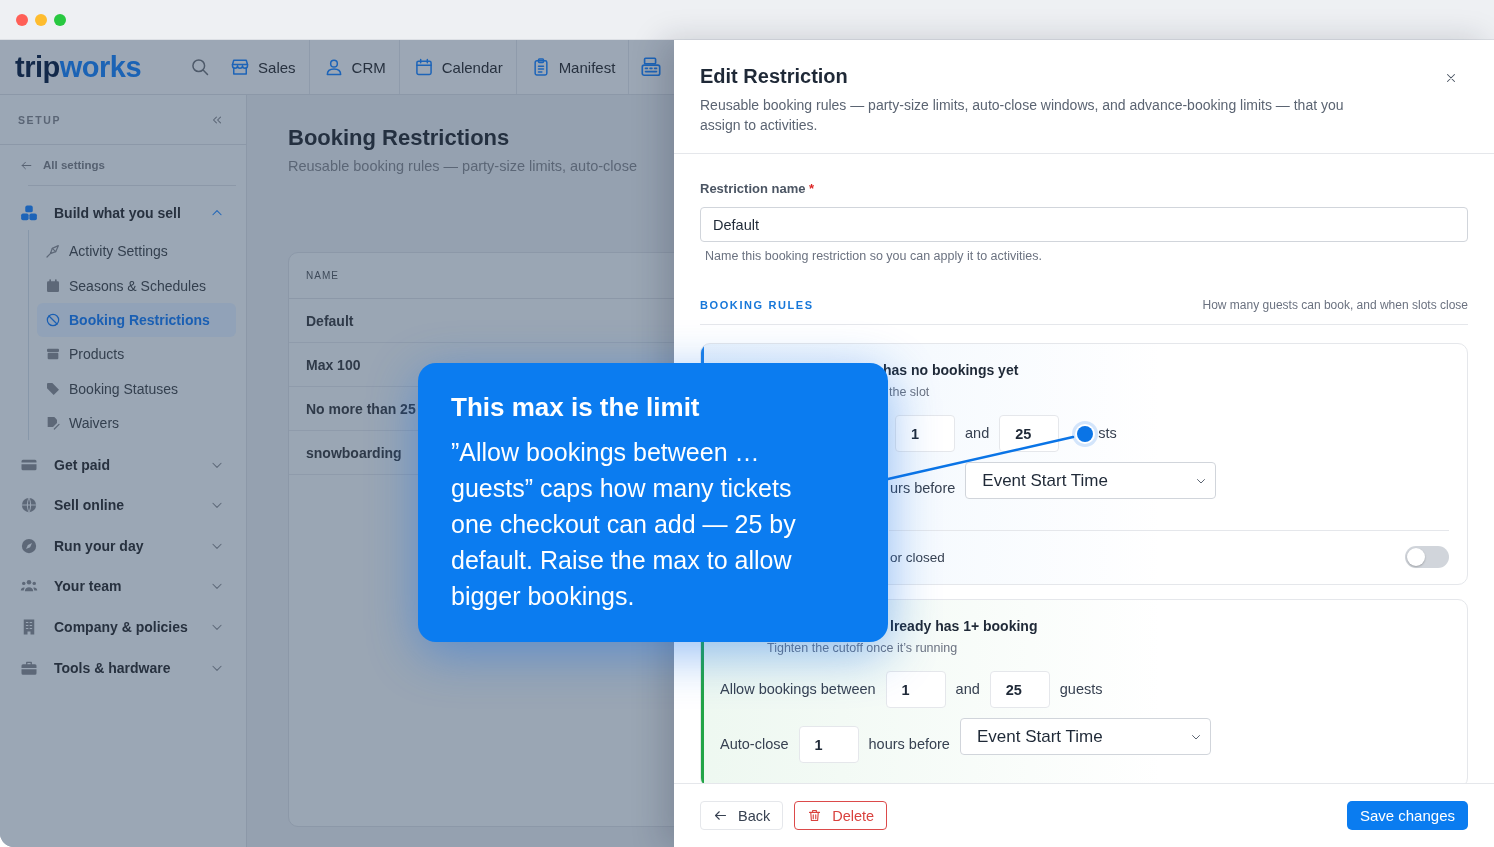 This screenshot has width=1494, height=847. I want to click on table-cell: snowboarding, so click(354, 452).